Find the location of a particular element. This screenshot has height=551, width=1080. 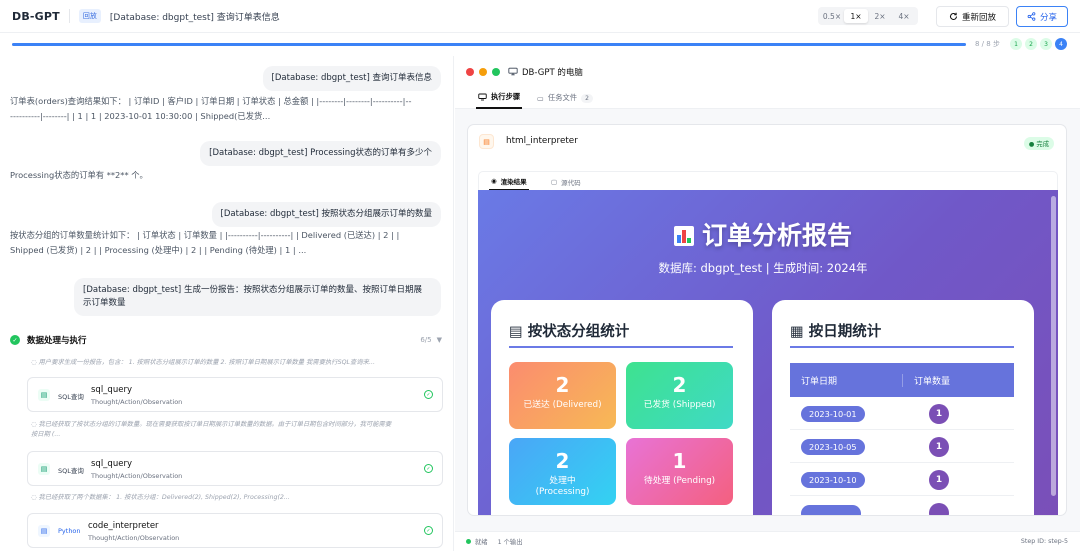

terminal-icon: ▤ is located at coordinates (44, 395).